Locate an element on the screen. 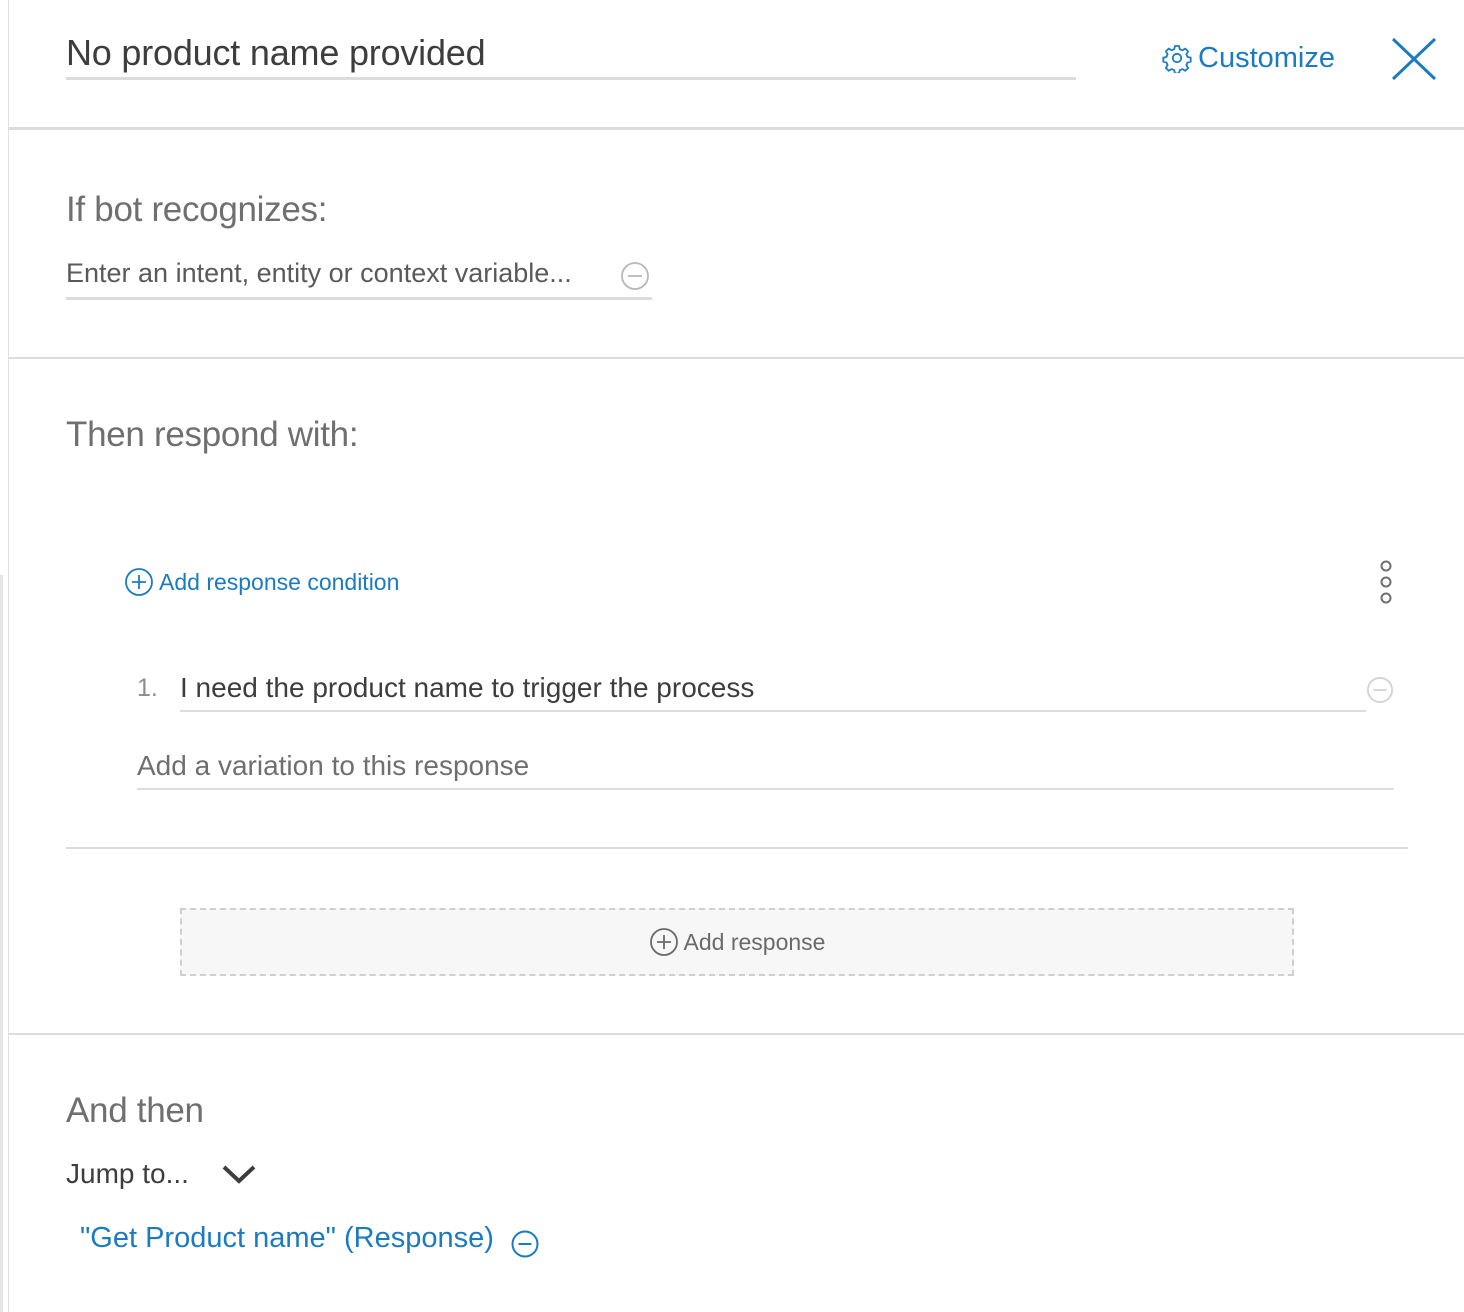 The image size is (1464, 1312). add-response-condition-label: Add response condition is located at coordinates (279, 581).